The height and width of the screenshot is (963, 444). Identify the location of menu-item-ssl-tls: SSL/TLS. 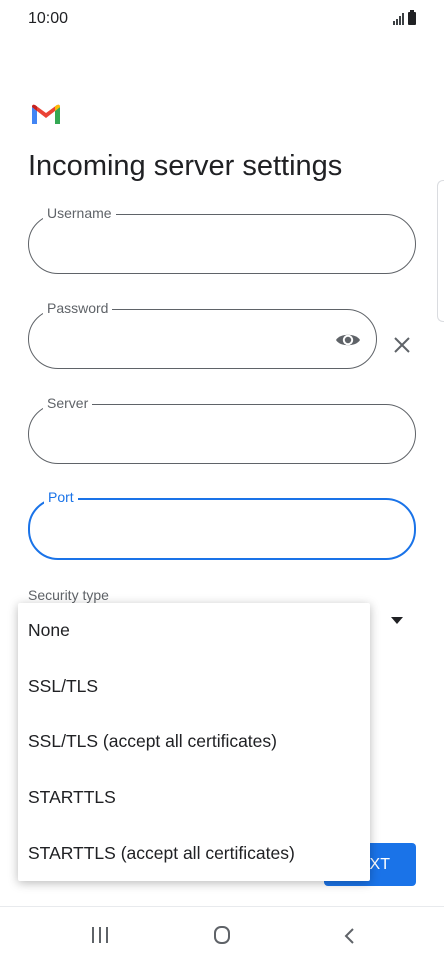
(194, 687).